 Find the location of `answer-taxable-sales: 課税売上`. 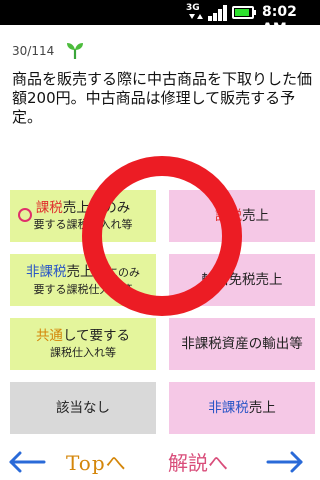

answer-taxable-sales: 課税売上 is located at coordinates (242, 216).